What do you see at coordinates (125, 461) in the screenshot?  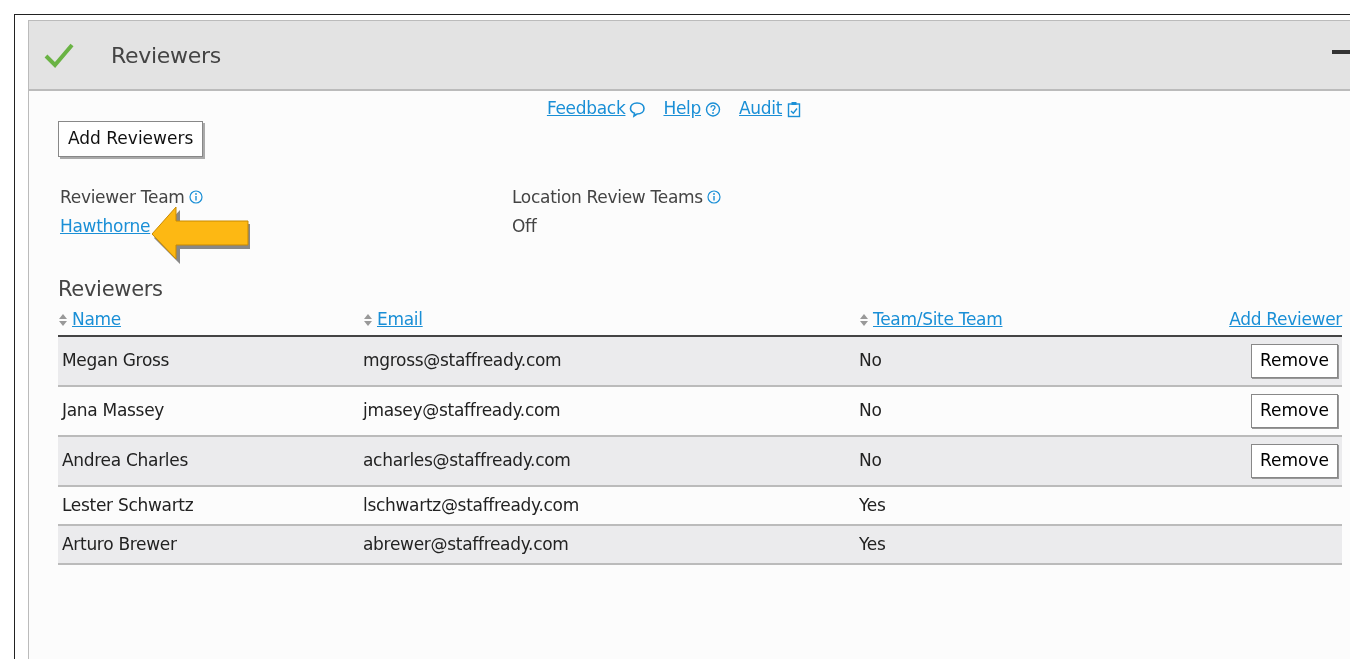 I see `table-cell-text: Andrea Charles` at bounding box center [125, 461].